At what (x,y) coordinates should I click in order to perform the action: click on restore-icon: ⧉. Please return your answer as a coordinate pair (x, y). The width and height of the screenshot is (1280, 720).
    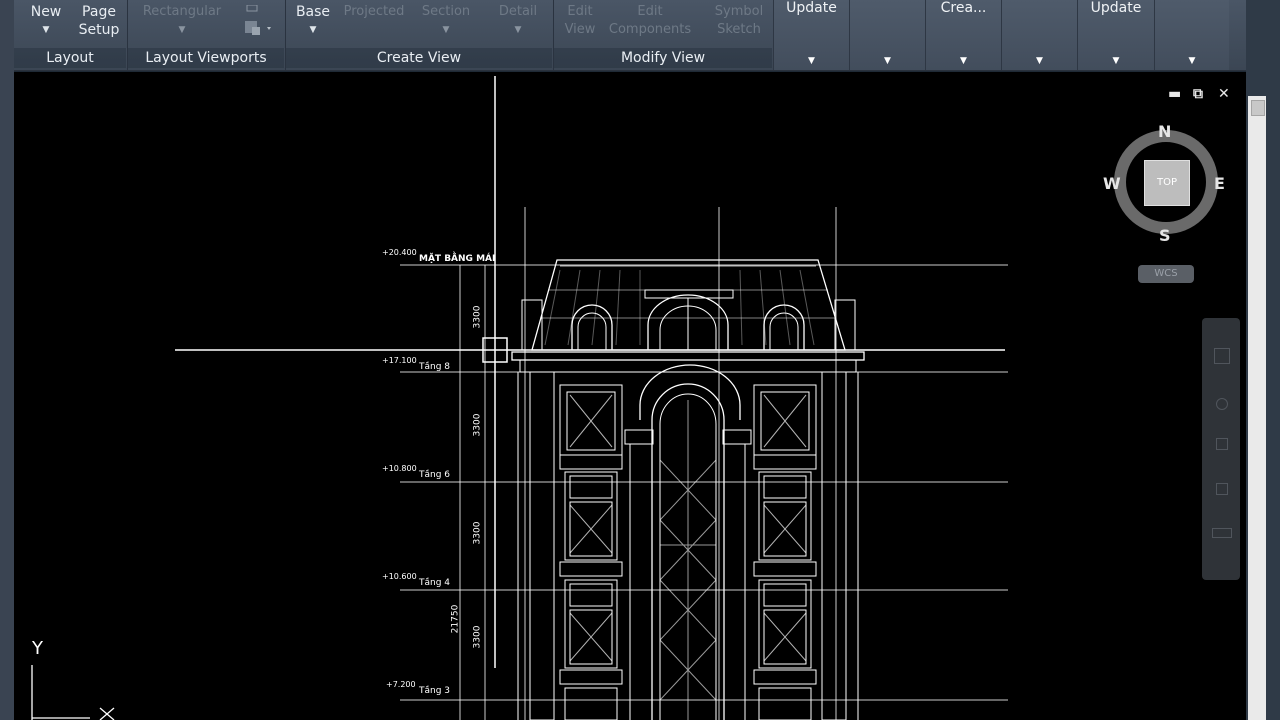
    Looking at the image, I should click on (1198, 94).